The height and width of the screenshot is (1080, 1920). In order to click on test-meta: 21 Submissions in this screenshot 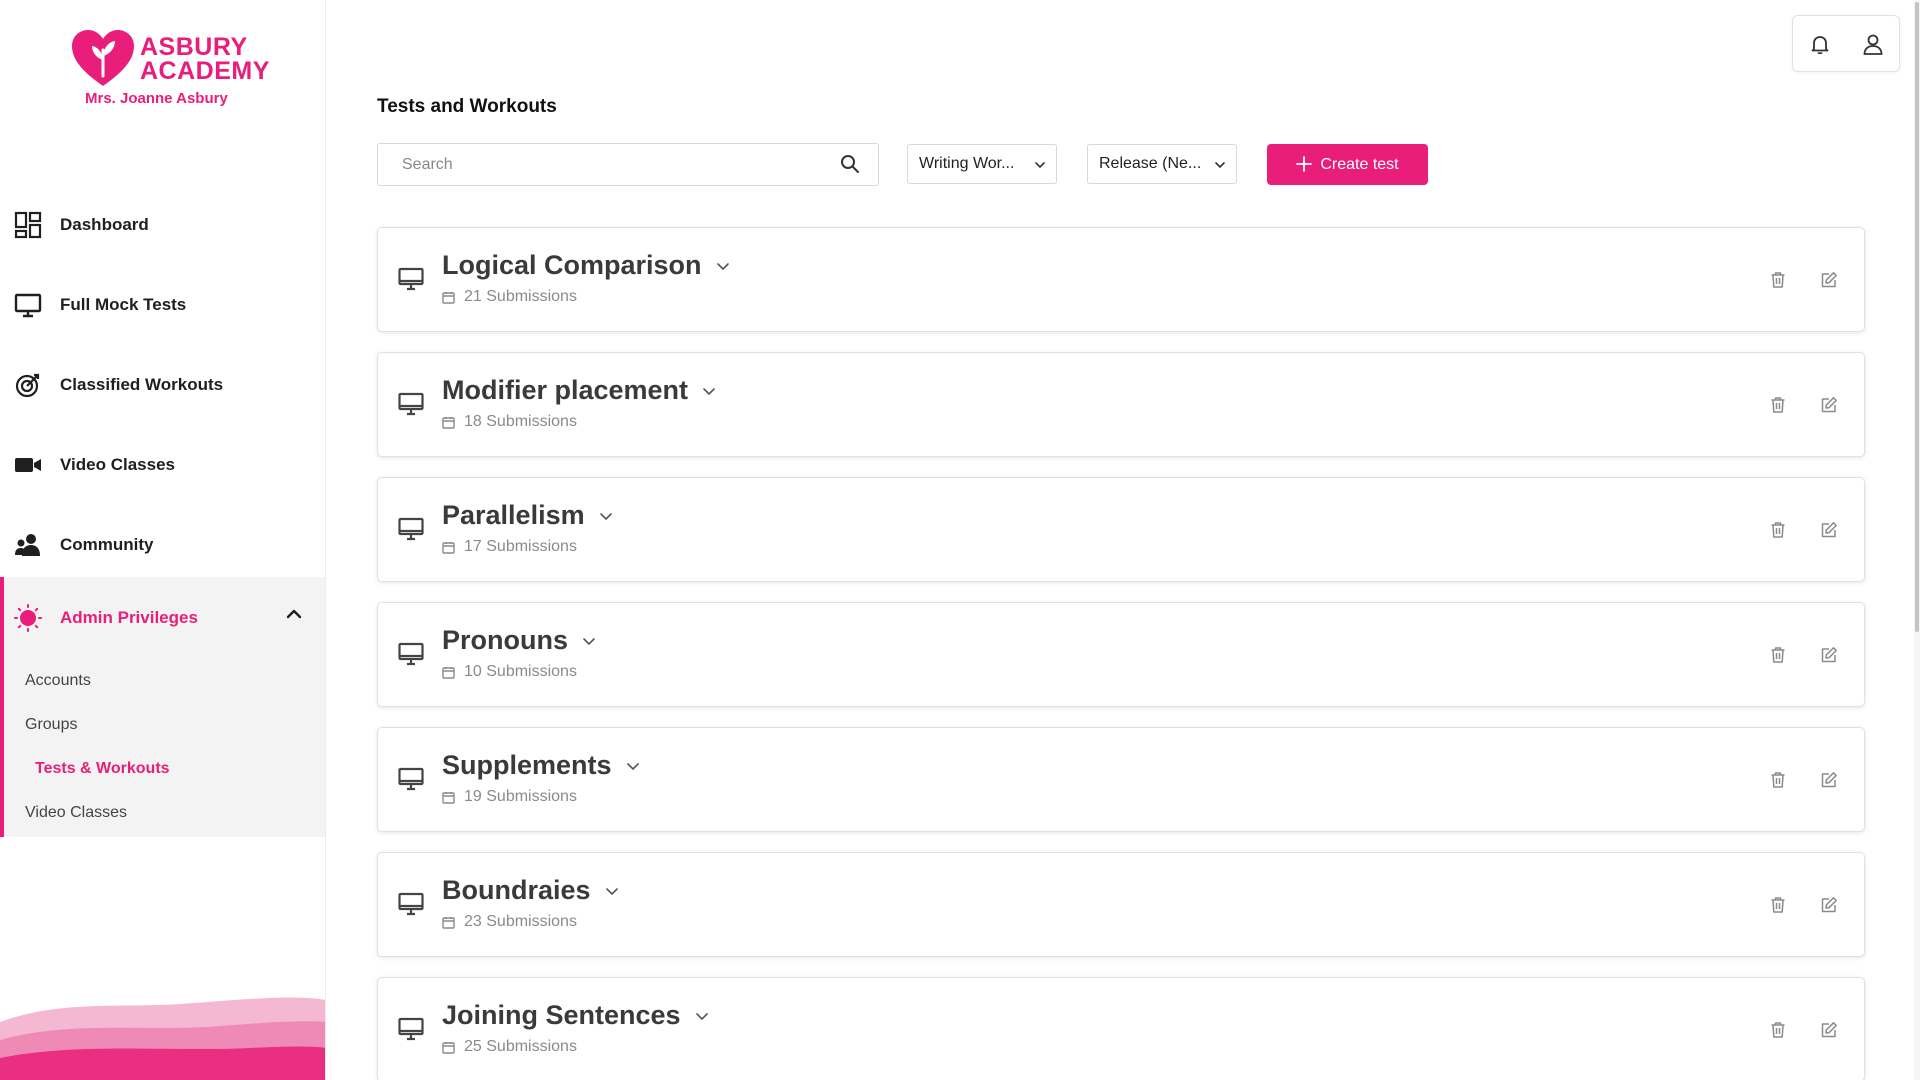, I will do `click(509, 297)`.